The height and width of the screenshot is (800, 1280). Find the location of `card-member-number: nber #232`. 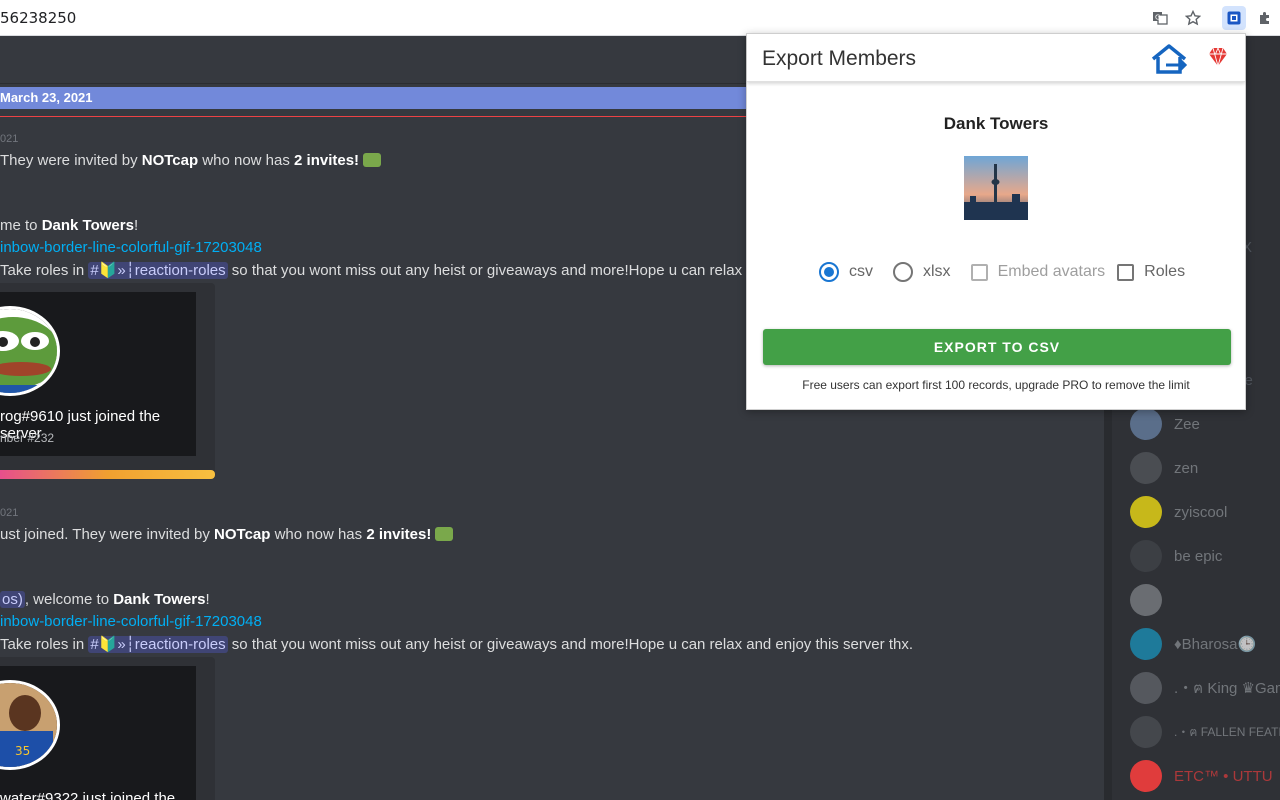

card-member-number: nber #232 is located at coordinates (27, 438).